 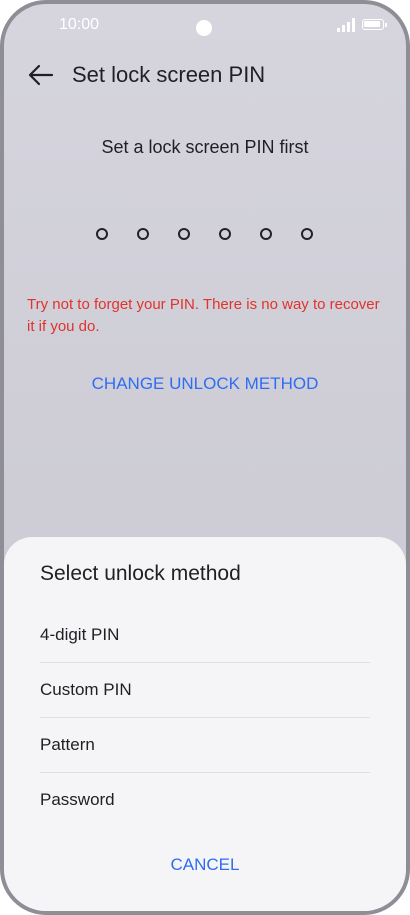 What do you see at coordinates (205, 147) in the screenshot?
I see `instruction-text: Set a lock screen PIN first` at bounding box center [205, 147].